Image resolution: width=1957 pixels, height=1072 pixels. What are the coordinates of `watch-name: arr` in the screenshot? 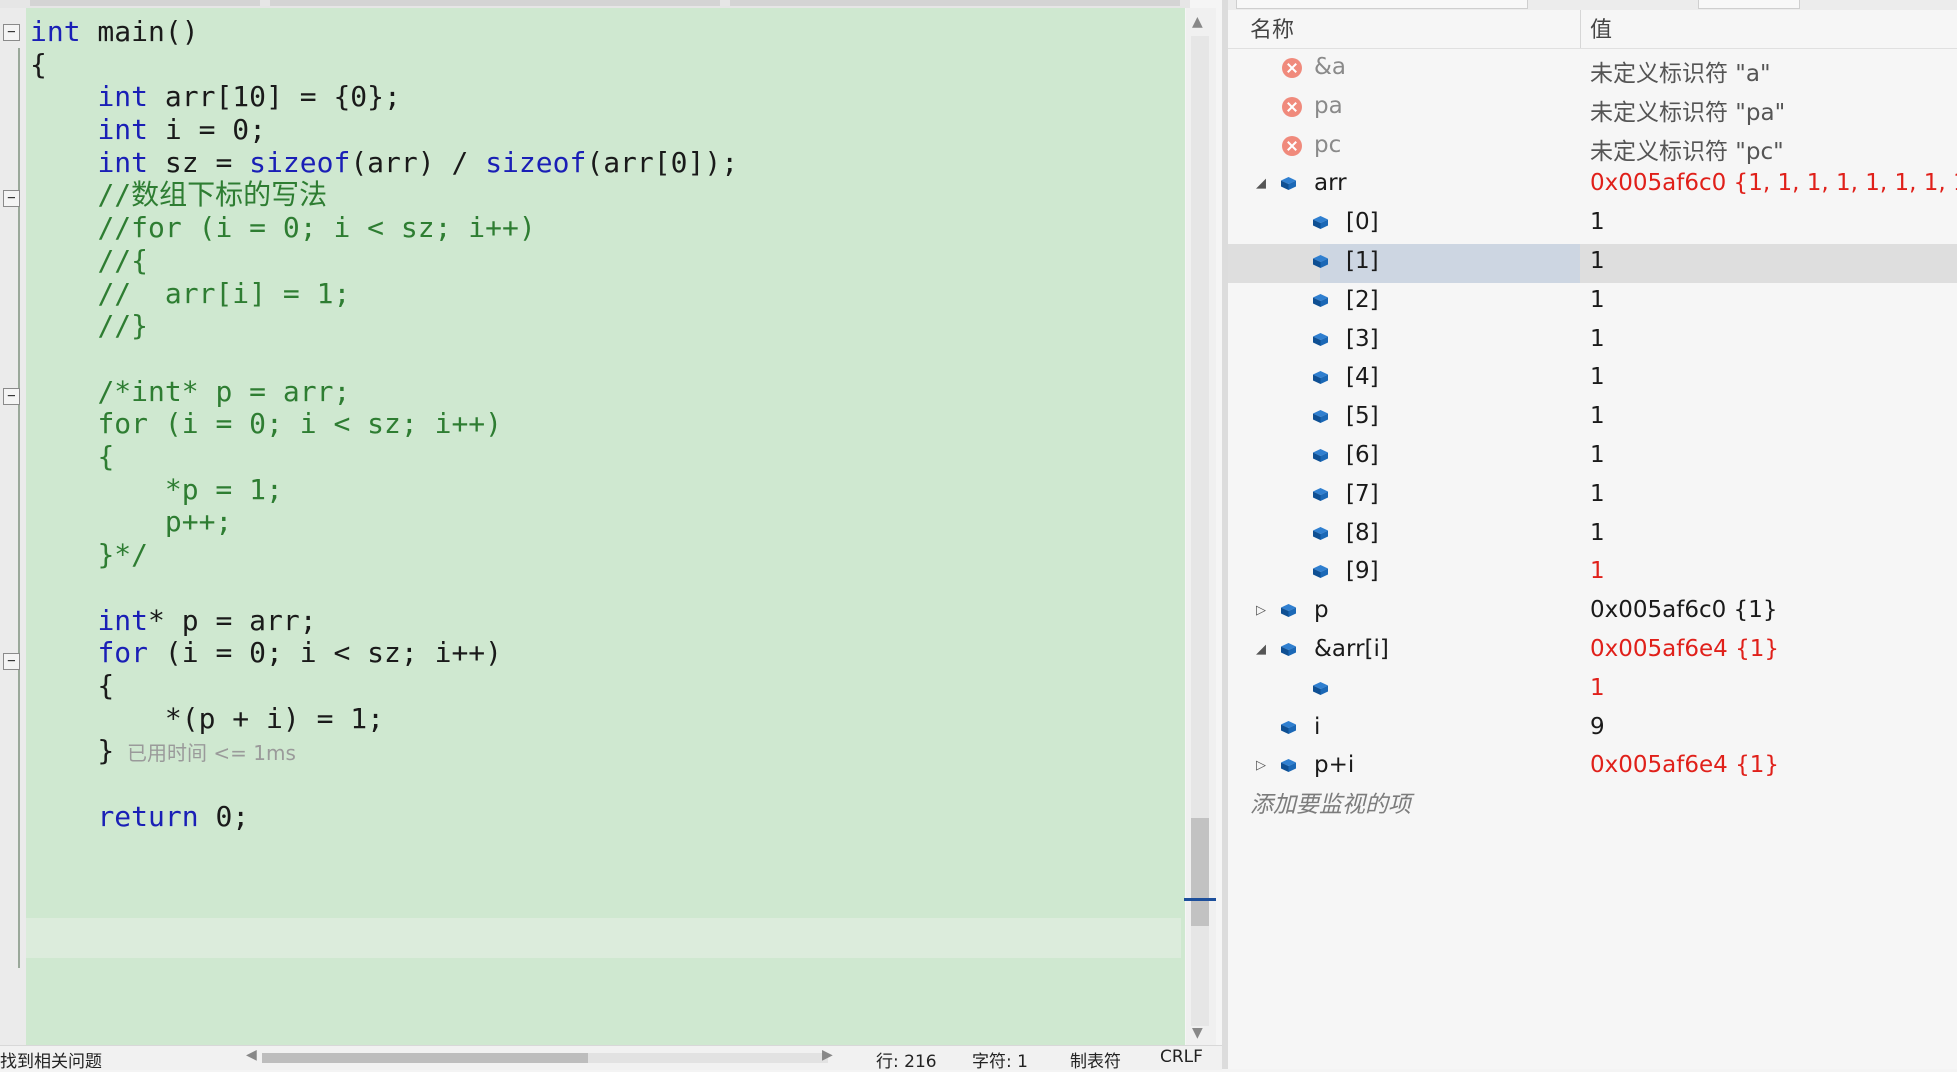 It's located at (1330, 183).